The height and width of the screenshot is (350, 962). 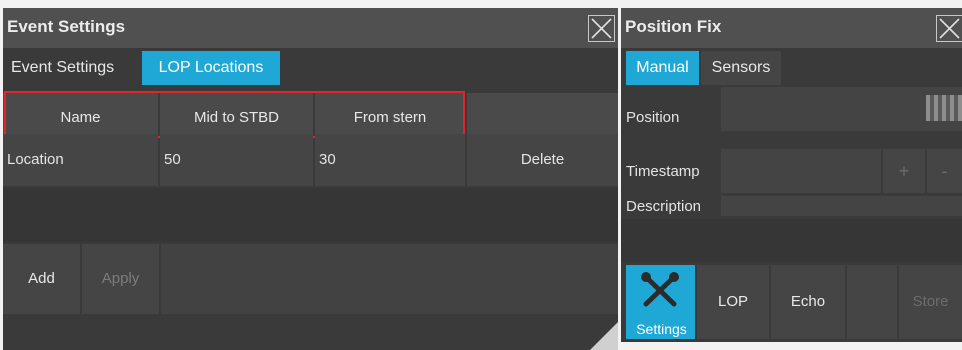 What do you see at coordinates (211, 68) in the screenshot?
I see `tab-lop-locations: LOP Locations` at bounding box center [211, 68].